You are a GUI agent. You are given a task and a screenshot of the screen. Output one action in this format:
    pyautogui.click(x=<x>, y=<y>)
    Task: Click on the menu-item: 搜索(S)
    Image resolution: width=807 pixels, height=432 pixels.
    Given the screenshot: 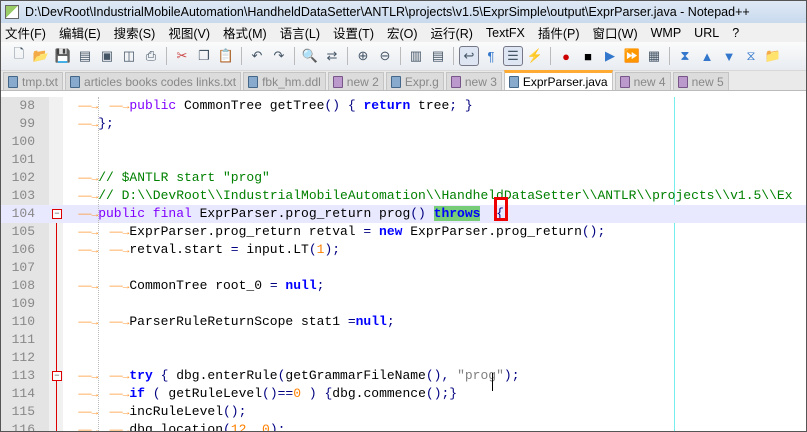 What is the action you would take?
    pyautogui.click(x=135, y=32)
    